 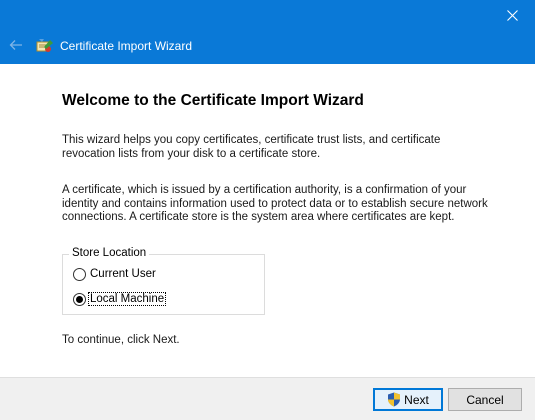 I want to click on certificate-icon, so click(x=44, y=45).